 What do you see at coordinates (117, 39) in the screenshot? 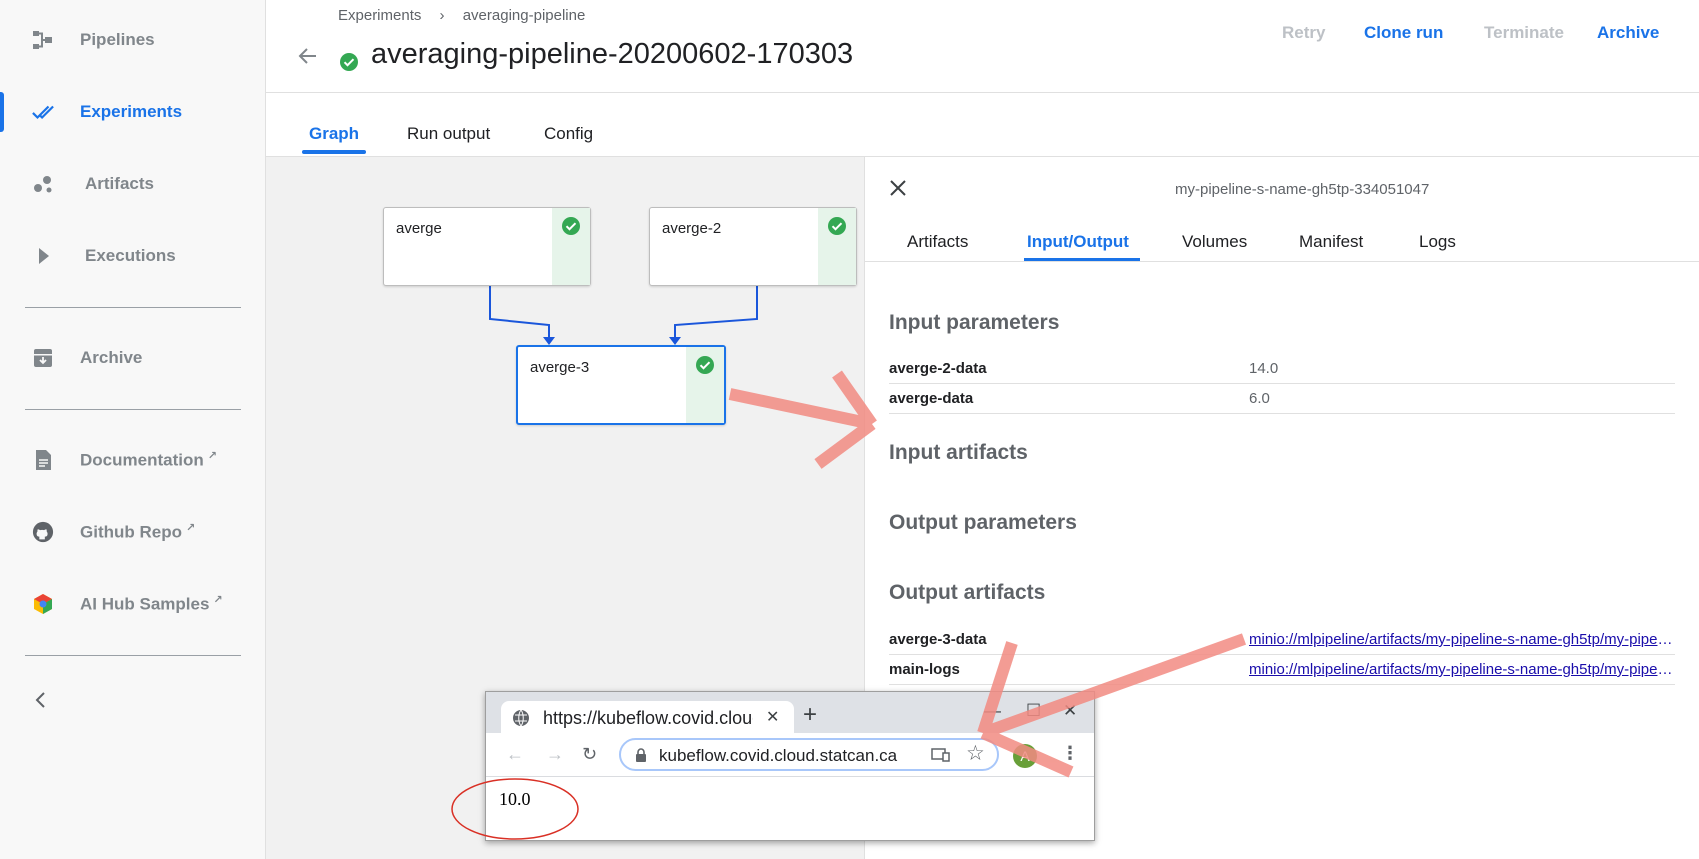
I see `sidebar-item-label: Pipelines` at bounding box center [117, 39].